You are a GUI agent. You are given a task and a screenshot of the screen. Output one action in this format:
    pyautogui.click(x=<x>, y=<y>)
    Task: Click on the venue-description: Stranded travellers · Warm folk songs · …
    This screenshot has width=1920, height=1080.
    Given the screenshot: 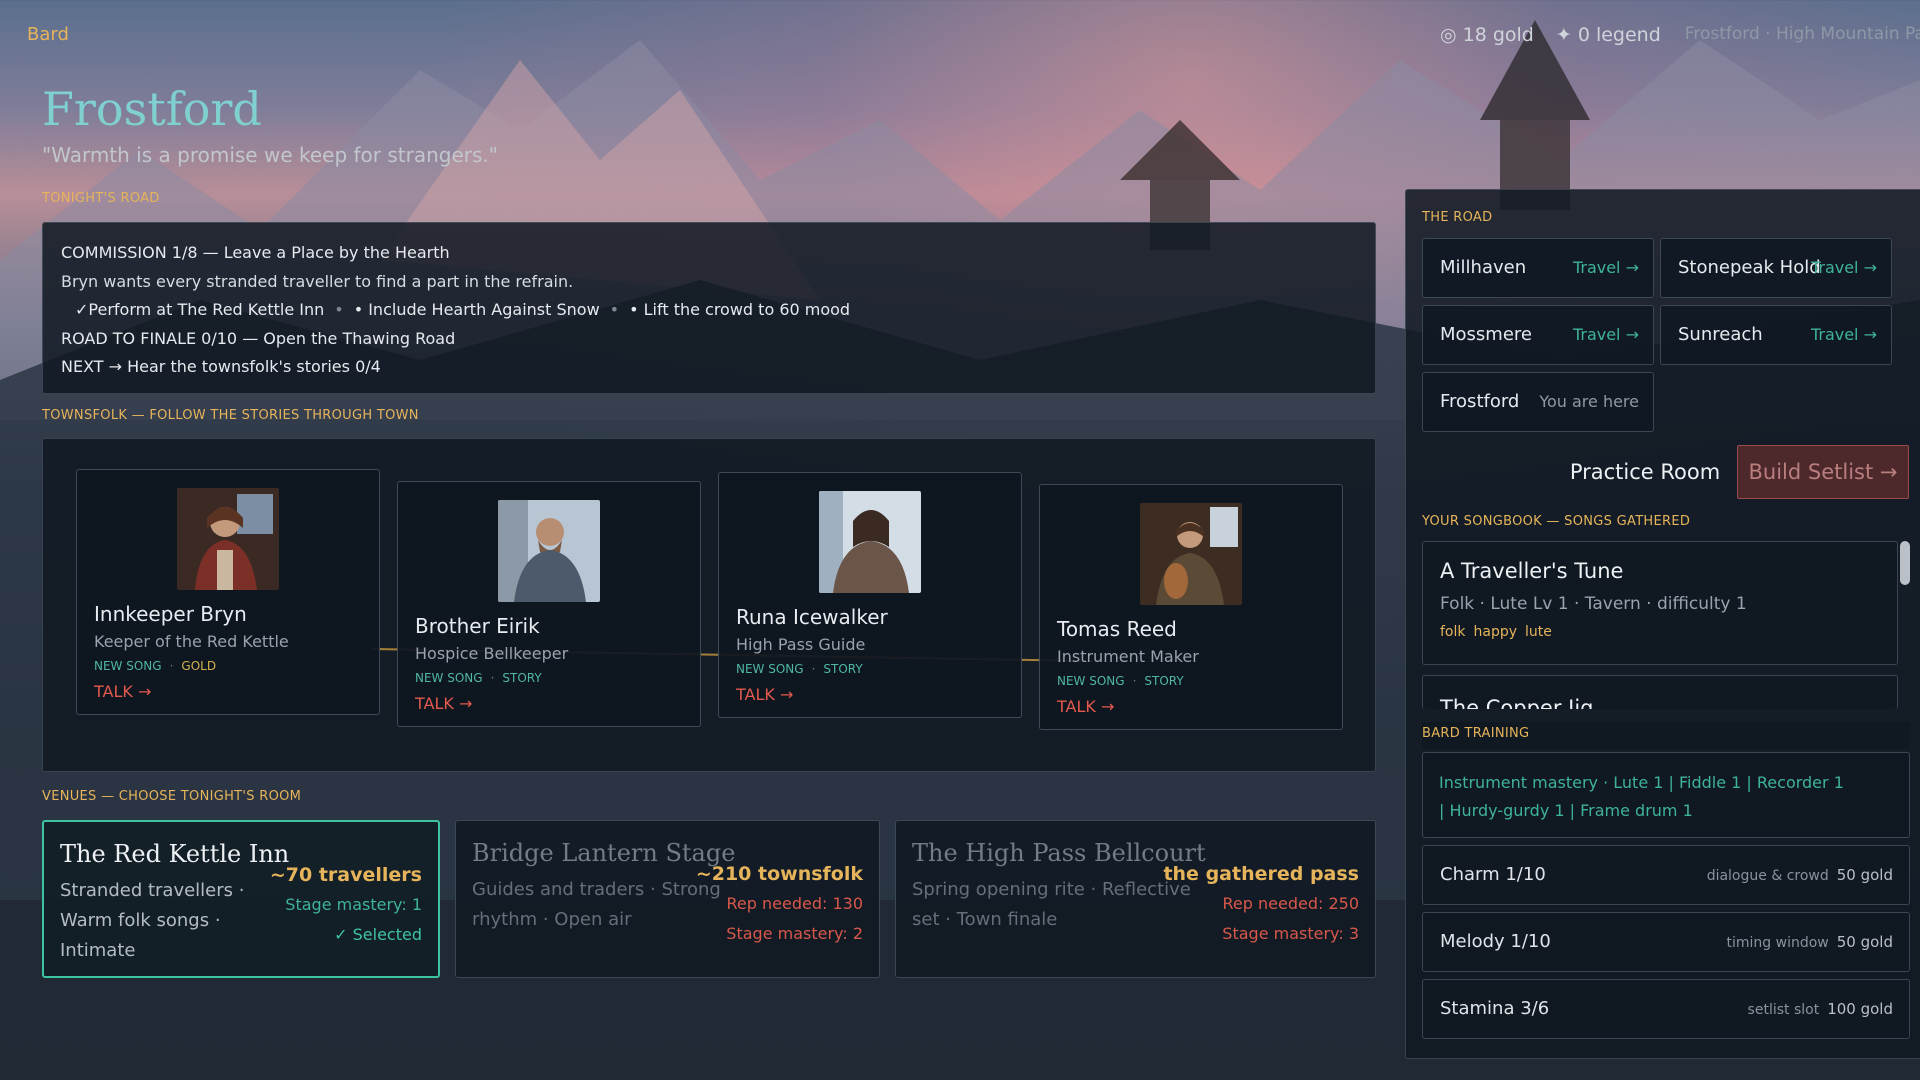 What is the action you would take?
    pyautogui.click(x=152, y=921)
    